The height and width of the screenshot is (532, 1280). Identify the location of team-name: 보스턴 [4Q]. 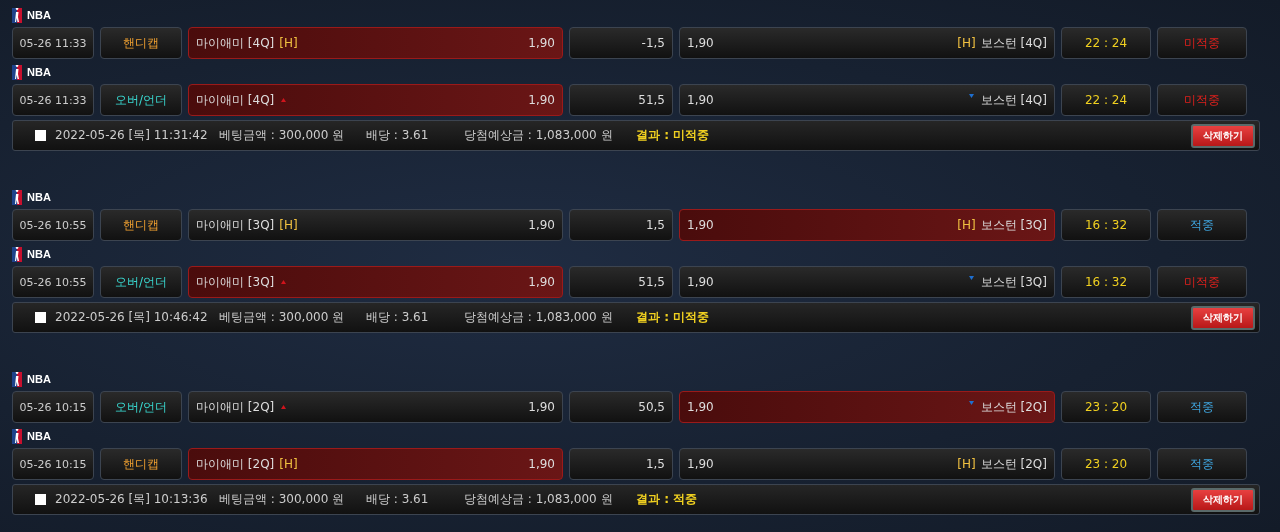
(1013, 100).